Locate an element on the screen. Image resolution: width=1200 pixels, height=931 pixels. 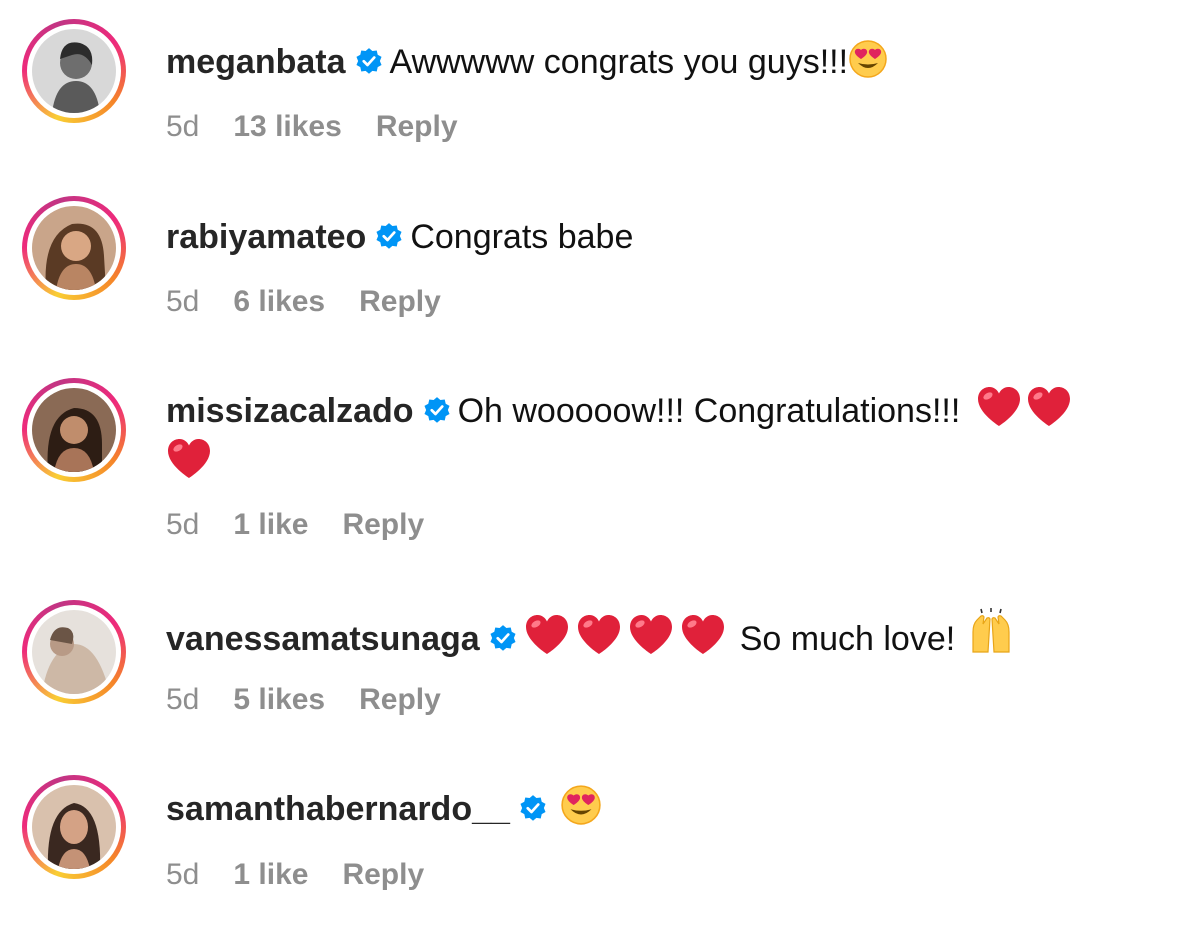
likes-count: 13 likes is located at coordinates (287, 126).